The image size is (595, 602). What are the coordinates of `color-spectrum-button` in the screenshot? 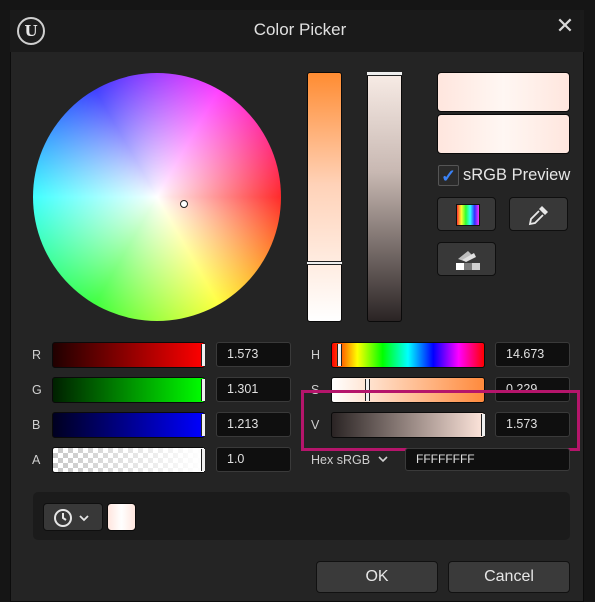 It's located at (466, 214).